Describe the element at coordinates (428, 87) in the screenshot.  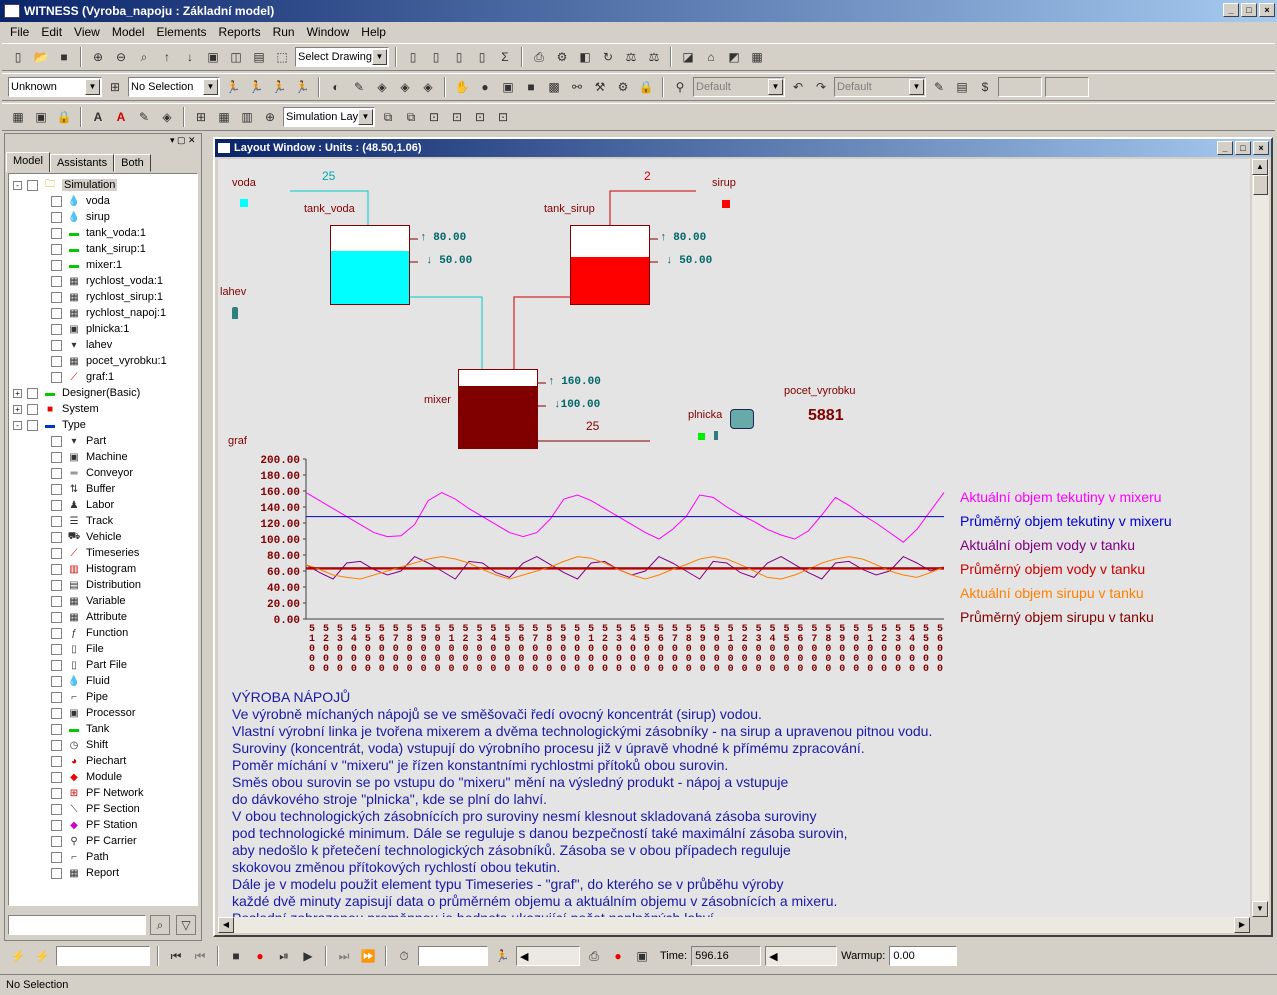
I see `tool3-icon: ◈` at that location.